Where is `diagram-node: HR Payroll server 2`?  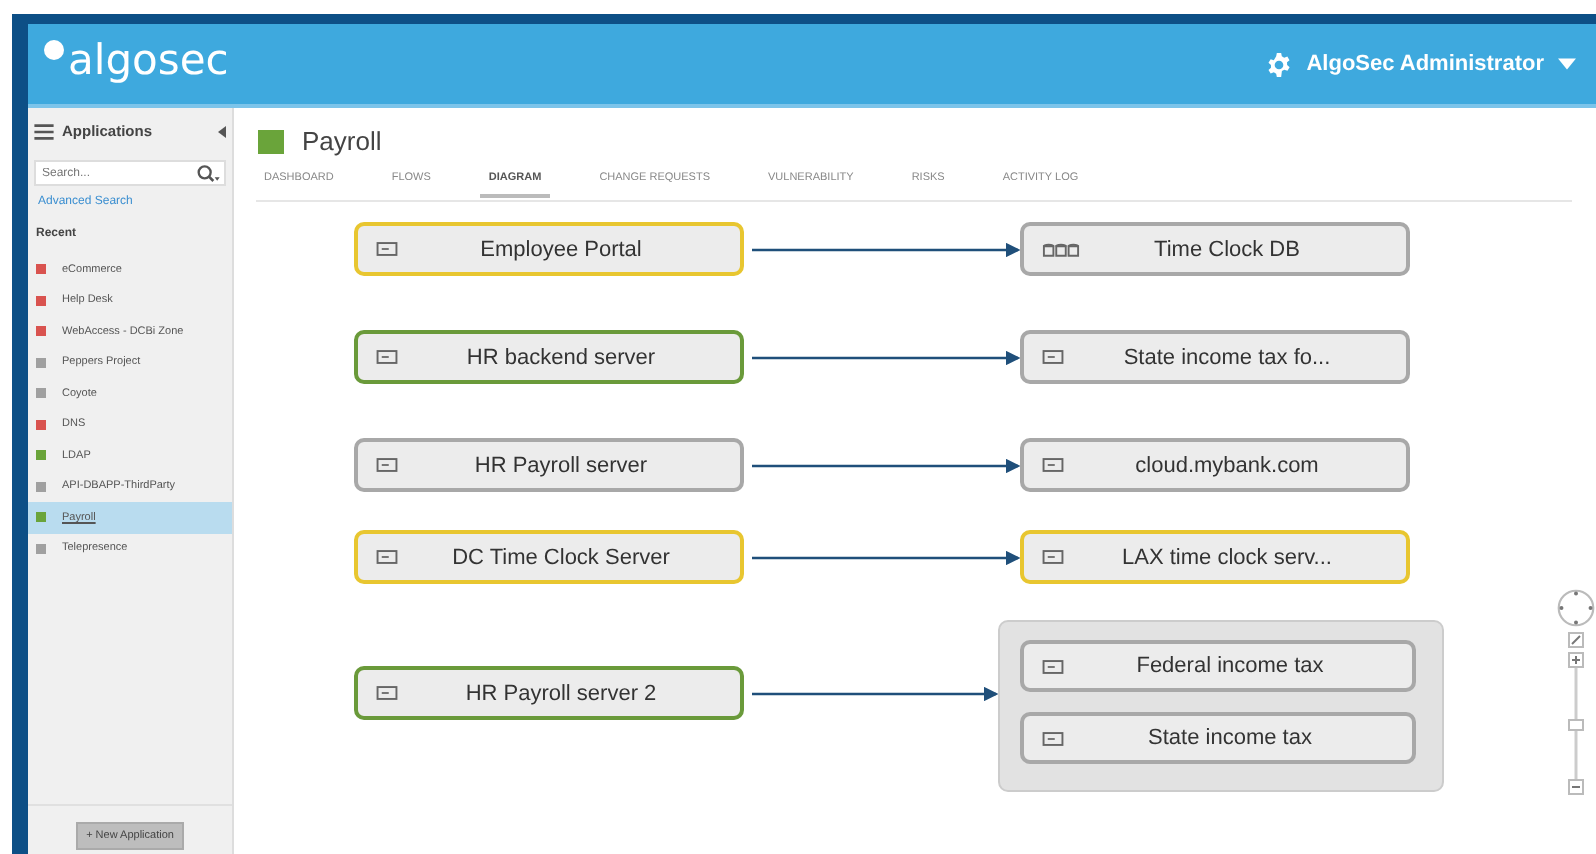 diagram-node: HR Payroll server 2 is located at coordinates (549, 693).